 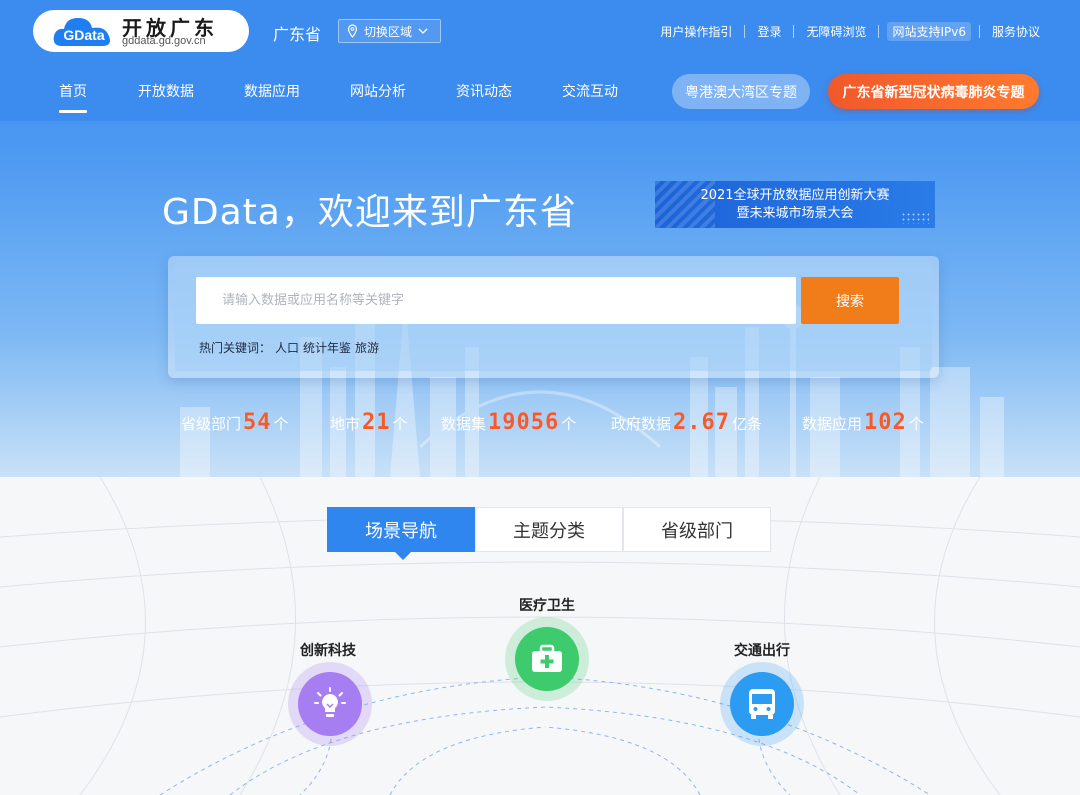 What do you see at coordinates (795, 195) in the screenshot?
I see `banner-line-1: 2021全球开放数据应用创新大赛` at bounding box center [795, 195].